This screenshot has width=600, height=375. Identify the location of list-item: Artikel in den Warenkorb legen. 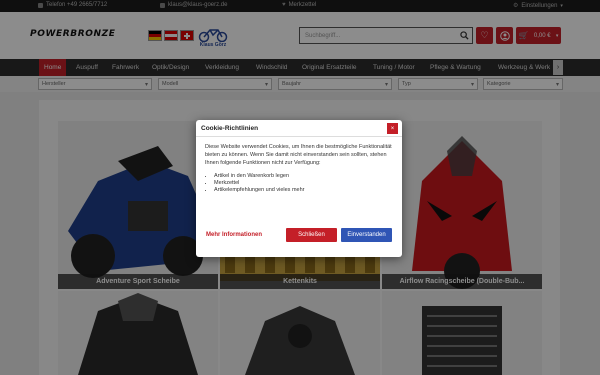
(303, 176).